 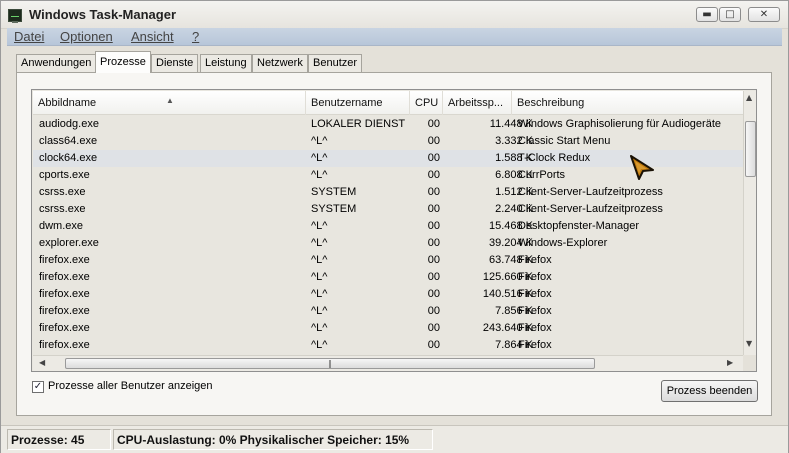 What do you see at coordinates (707, 14) in the screenshot?
I see `minimize-button: ▬` at bounding box center [707, 14].